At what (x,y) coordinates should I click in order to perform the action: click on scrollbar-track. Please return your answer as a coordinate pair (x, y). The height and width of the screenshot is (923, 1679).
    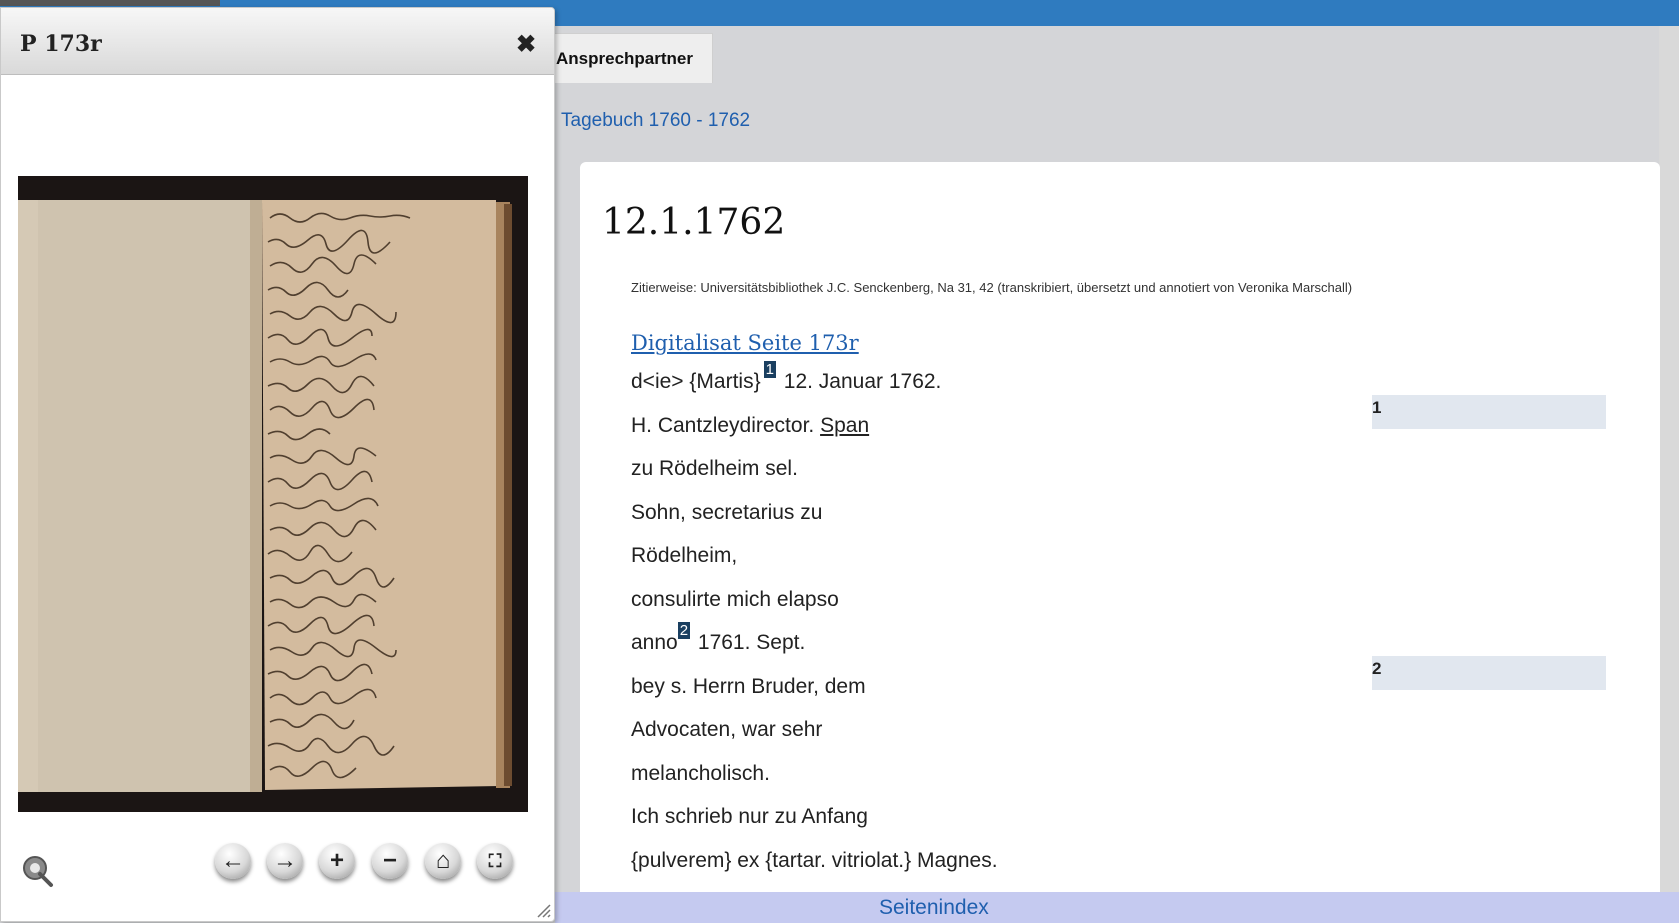
    Looking at the image, I should click on (1669, 461).